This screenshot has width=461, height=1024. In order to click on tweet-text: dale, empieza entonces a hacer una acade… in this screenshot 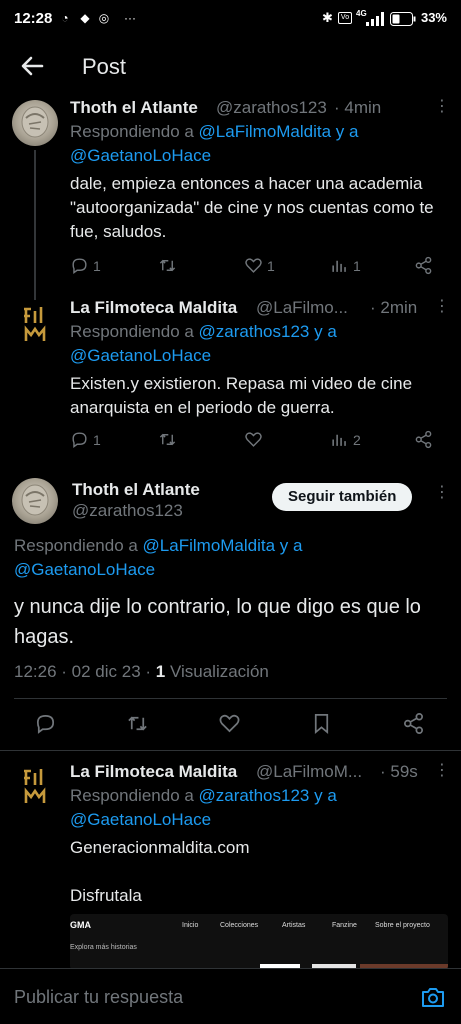, I will do `click(252, 207)`.